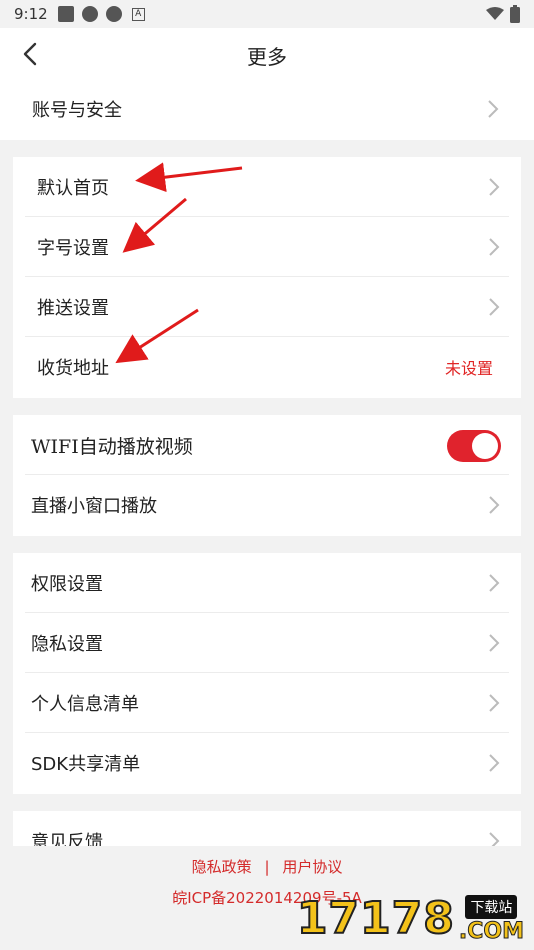 Image resolution: width=534 pixels, height=950 pixels. What do you see at coordinates (77, 110) in the screenshot?
I see `account-security-label: 账号与安全` at bounding box center [77, 110].